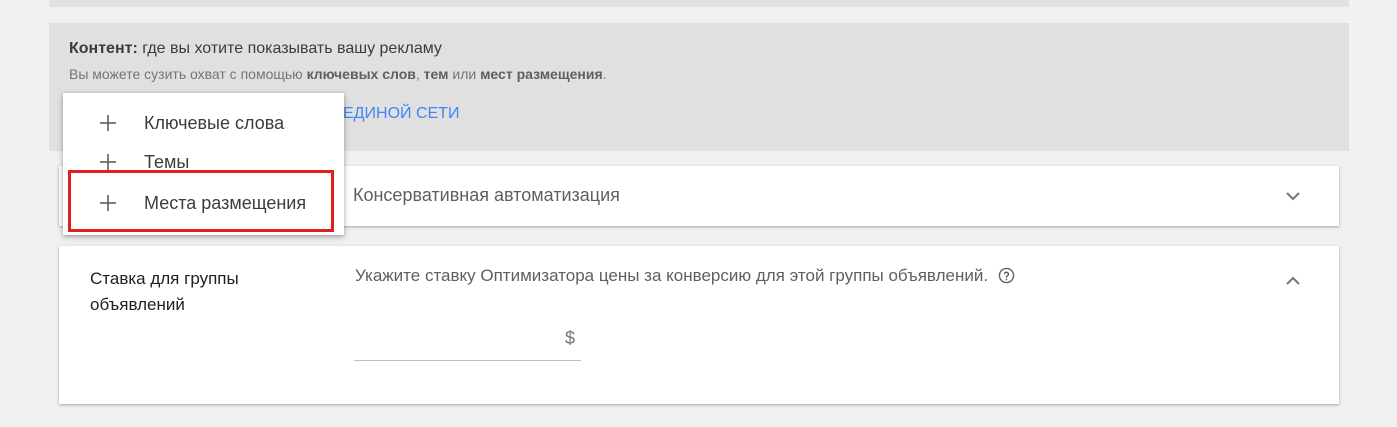 This screenshot has height=427, width=1397. I want to click on subtitle-placements: мест размещения, so click(541, 74).